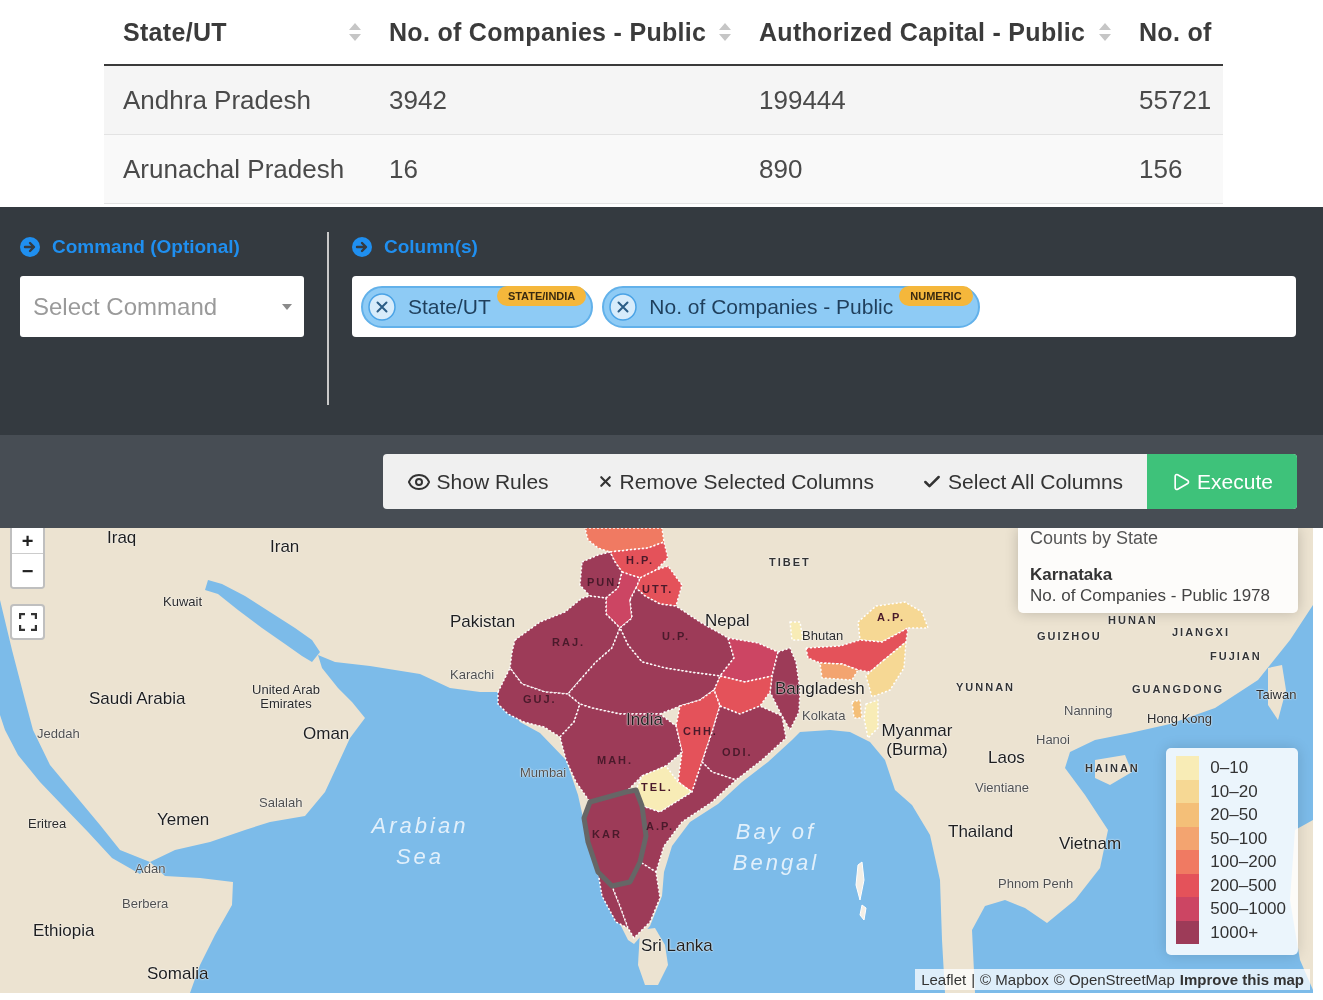 Image resolution: width=1323 pixels, height=1000 pixels. Describe the element at coordinates (540, 699) in the screenshot. I see `state-label: GUJ.` at that location.